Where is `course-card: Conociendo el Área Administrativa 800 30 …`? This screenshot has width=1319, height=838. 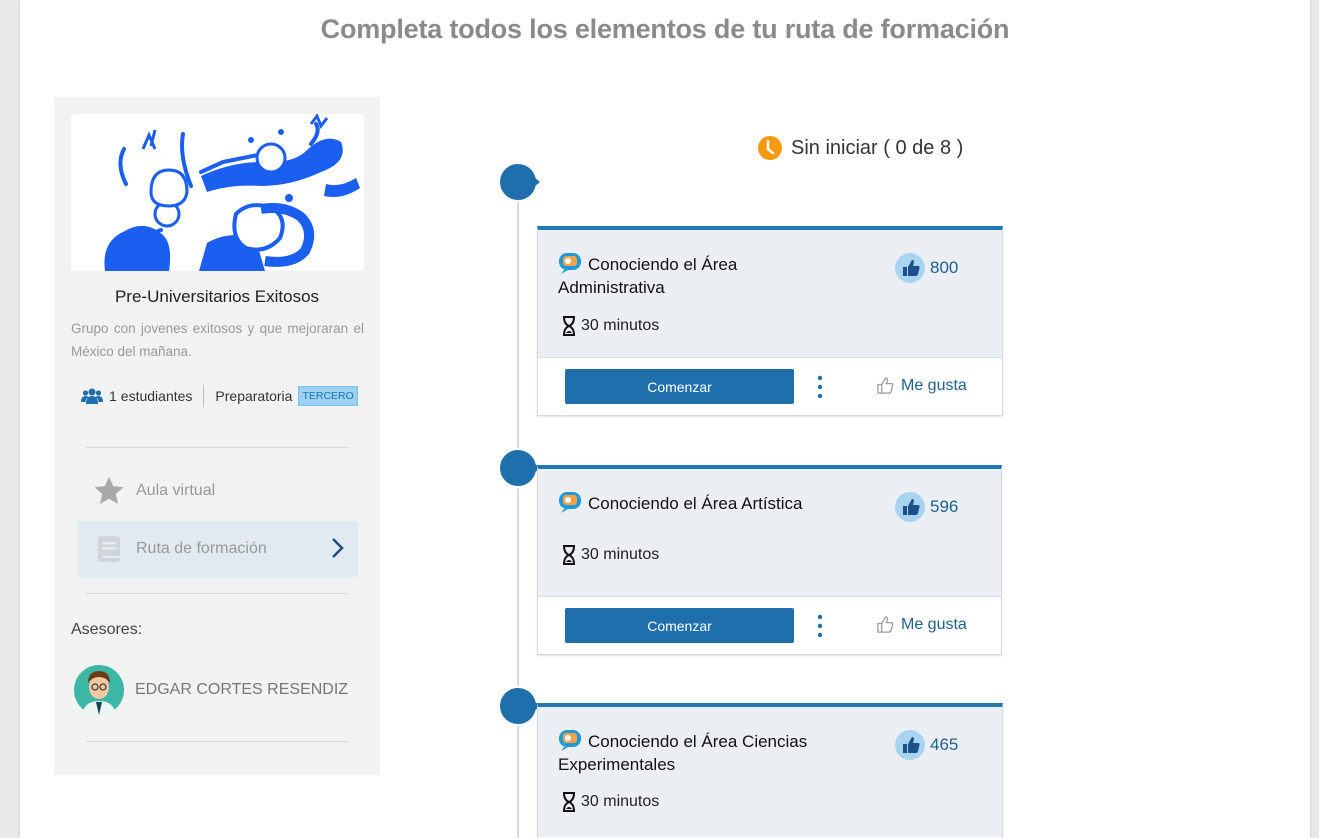 course-card: Conociendo el Área Administrativa 800 30 … is located at coordinates (770, 321).